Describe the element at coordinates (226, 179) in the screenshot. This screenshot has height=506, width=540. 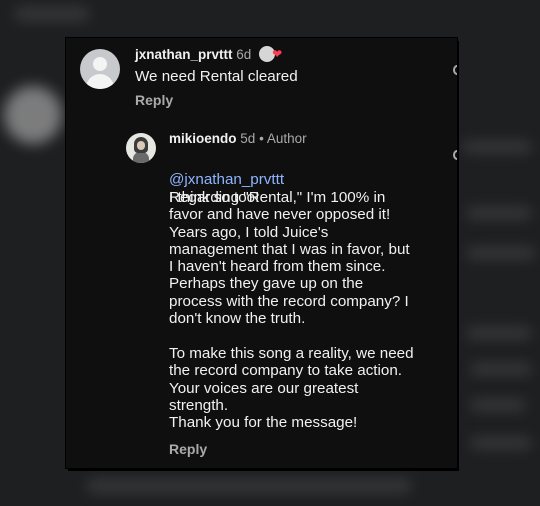
I see `user-mention-link: @jxnathan_prvttt` at that location.